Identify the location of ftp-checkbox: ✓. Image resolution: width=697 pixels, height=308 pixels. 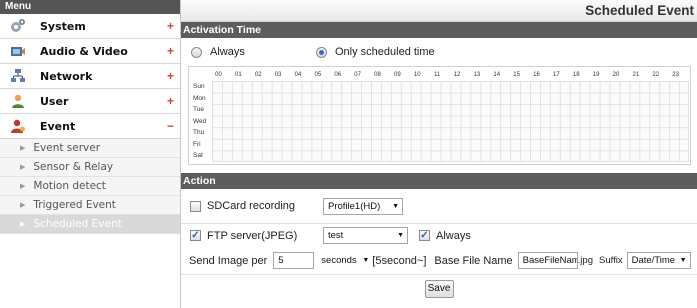
(195, 235).